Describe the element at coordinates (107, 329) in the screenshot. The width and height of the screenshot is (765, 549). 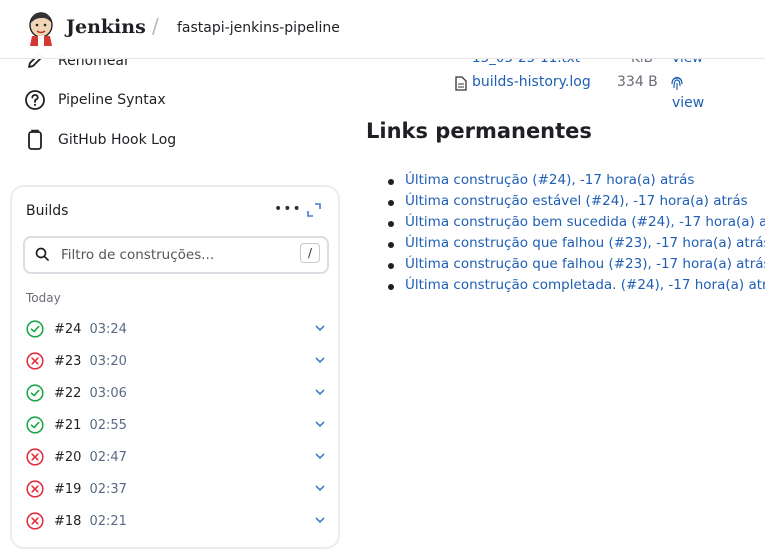
I see `build-time: 03:24` at that location.